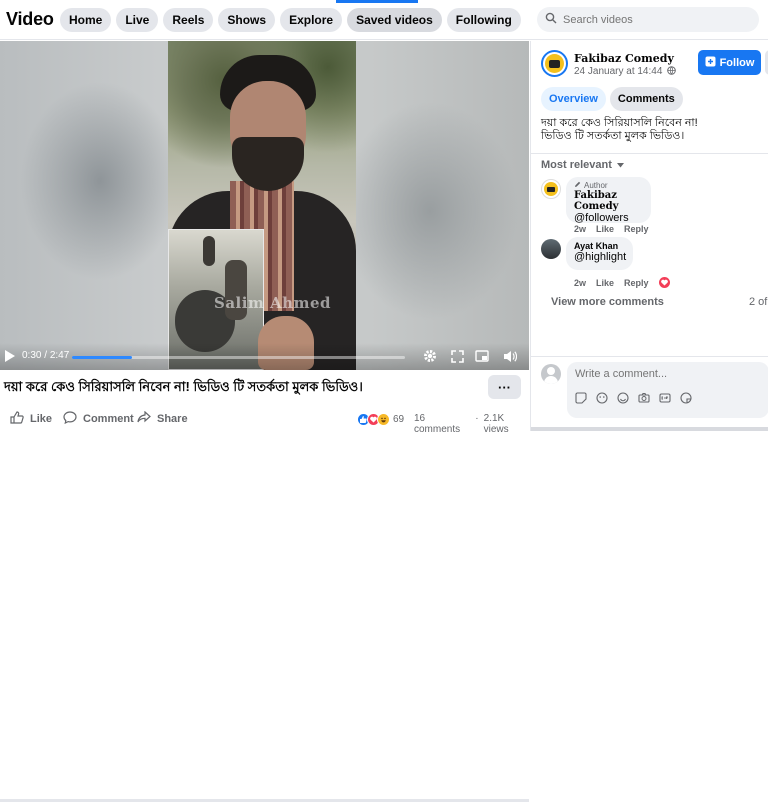 The image size is (768, 802). Describe the element at coordinates (644, 398) in the screenshot. I see `camera-icon` at that location.